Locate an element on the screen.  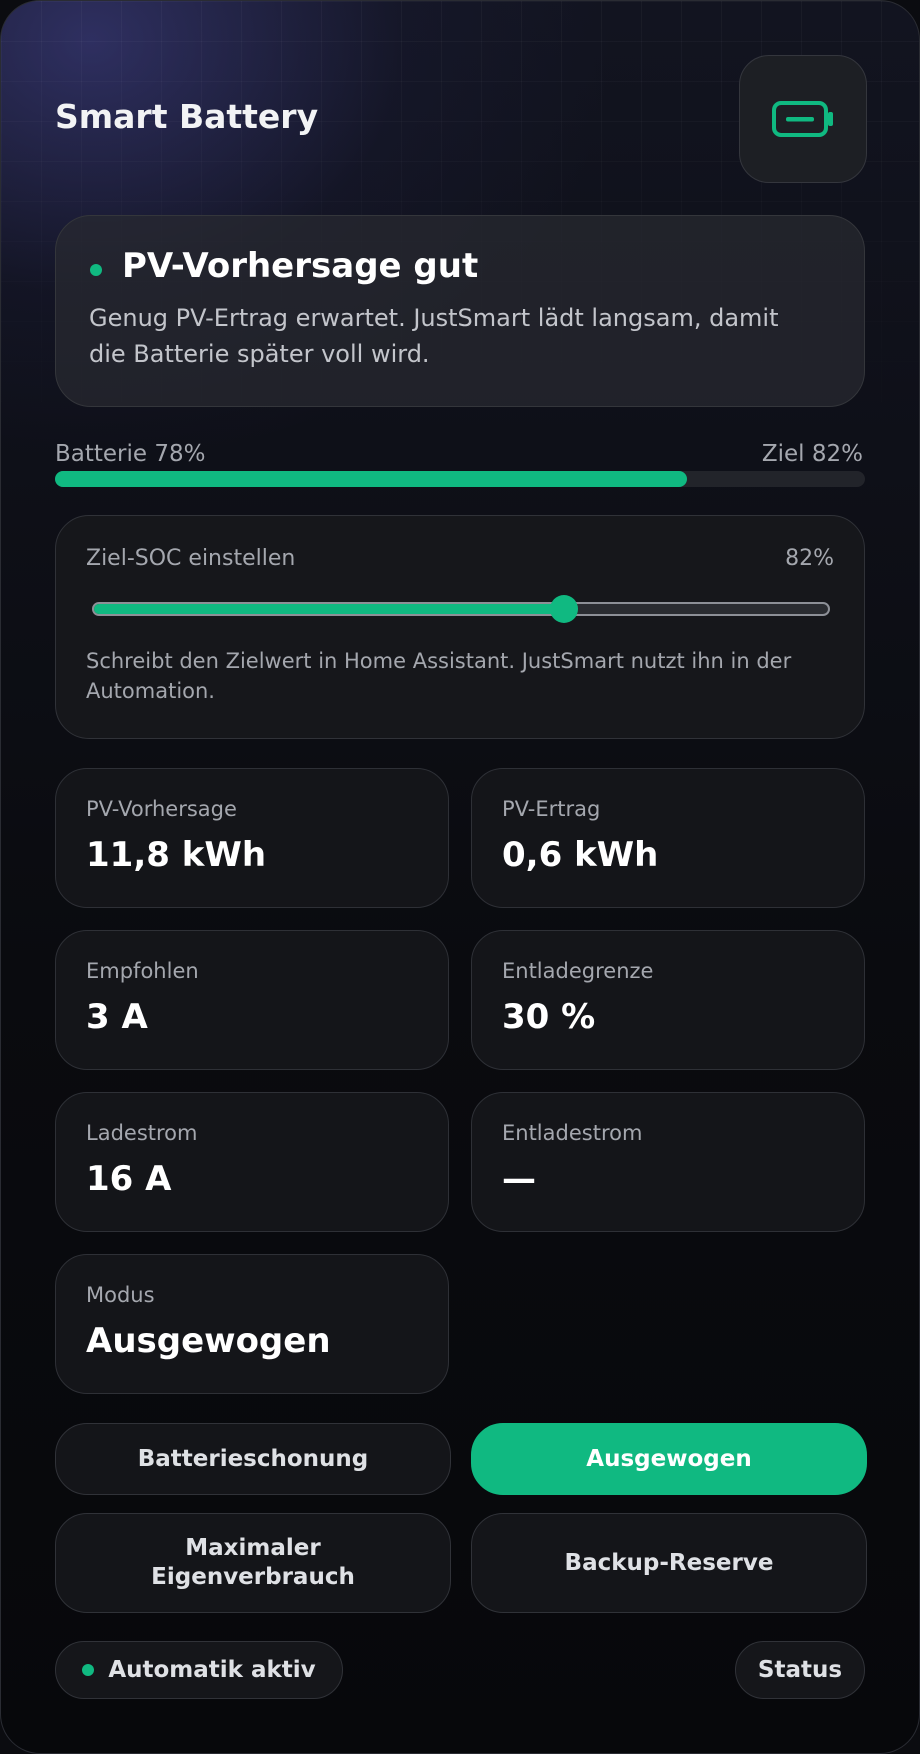
stat-value: 0,6 kWh is located at coordinates (580, 855).